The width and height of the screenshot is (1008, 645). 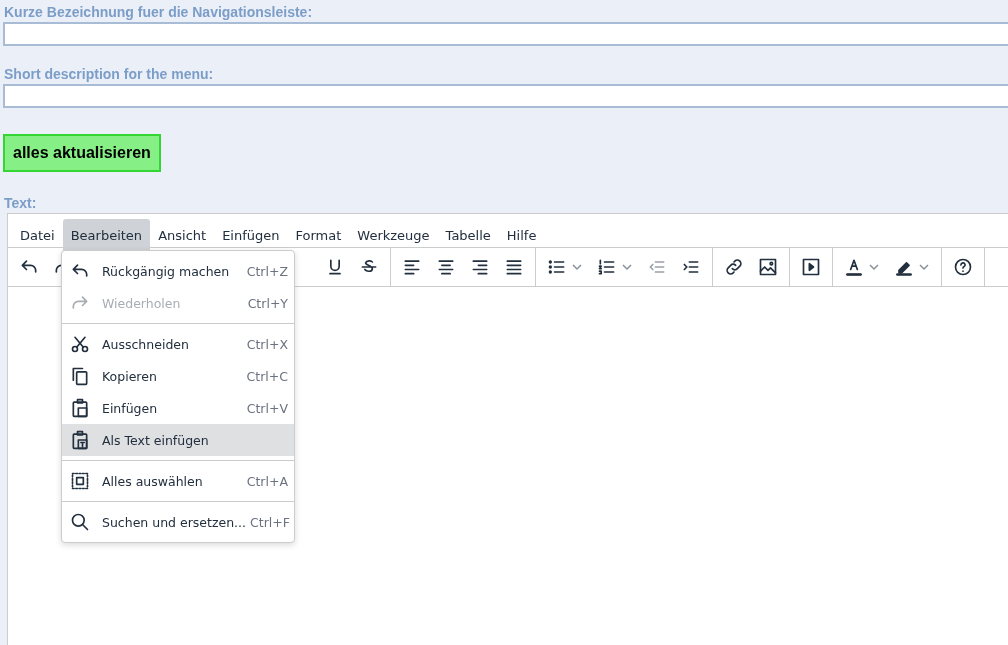 I want to click on video-icon, so click(x=811, y=267).